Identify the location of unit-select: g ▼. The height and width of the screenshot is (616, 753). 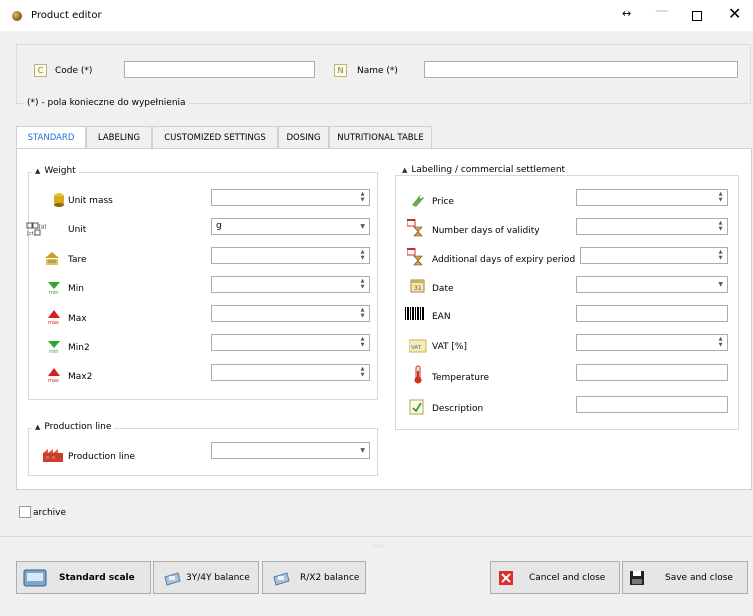
(290, 226).